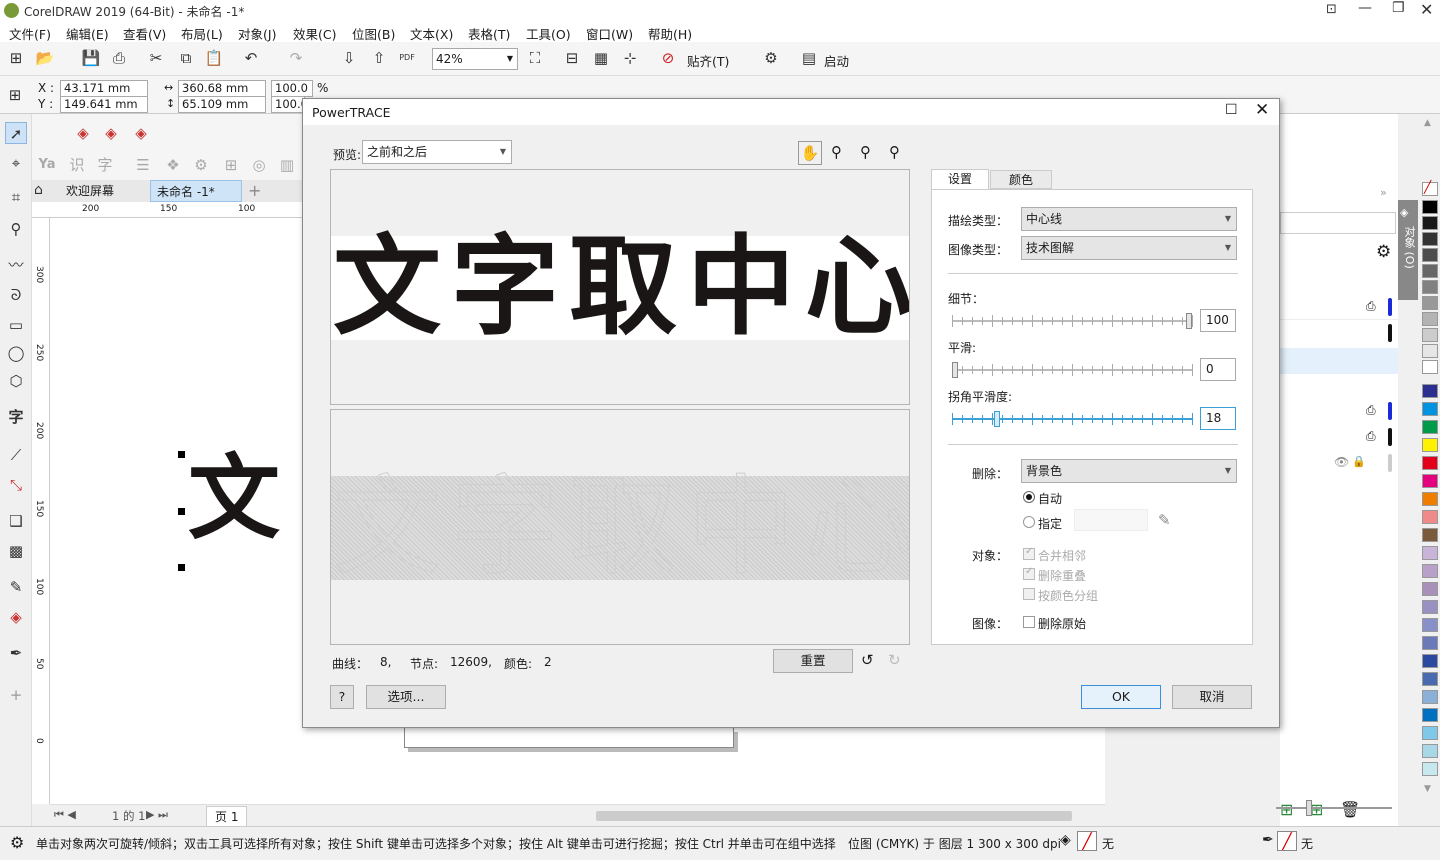 The image size is (1440, 860). Describe the element at coordinates (231, 165) in the screenshot. I see `table-icon: ⊞` at that location.